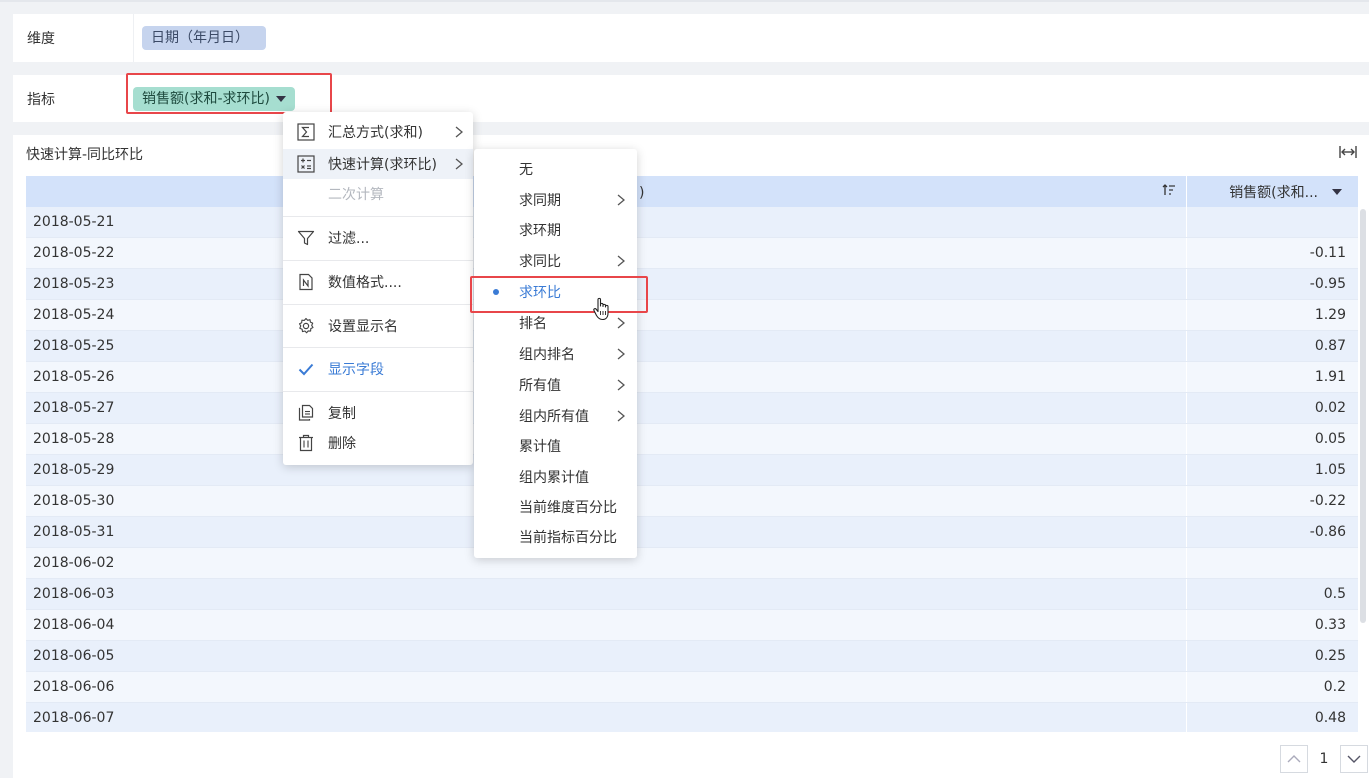 The image size is (1369, 778). I want to click on submenu-item-indicator-percent: 当前指标百分比, so click(555, 537).